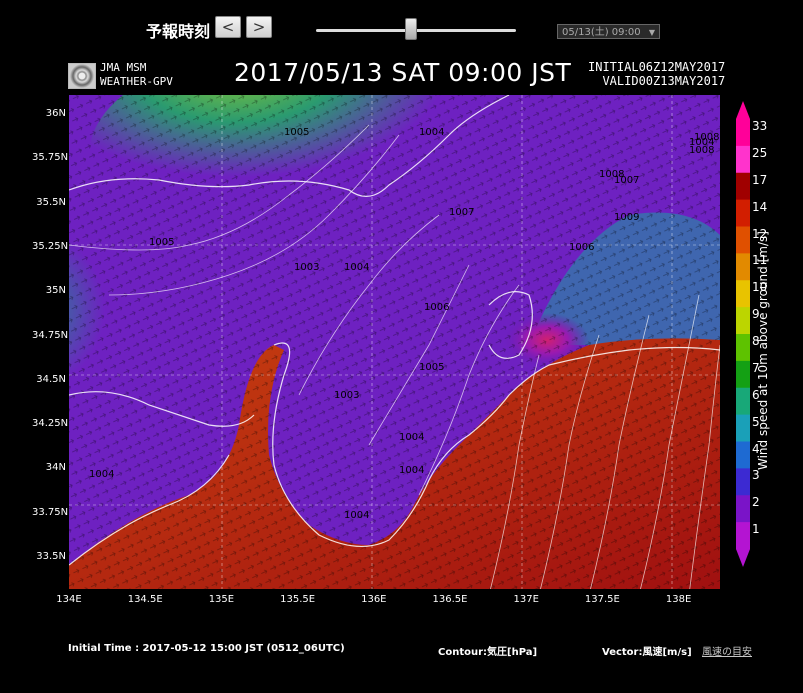  Describe the element at coordinates (228, 27) in the screenshot. I see `prev-time-button: <` at that location.